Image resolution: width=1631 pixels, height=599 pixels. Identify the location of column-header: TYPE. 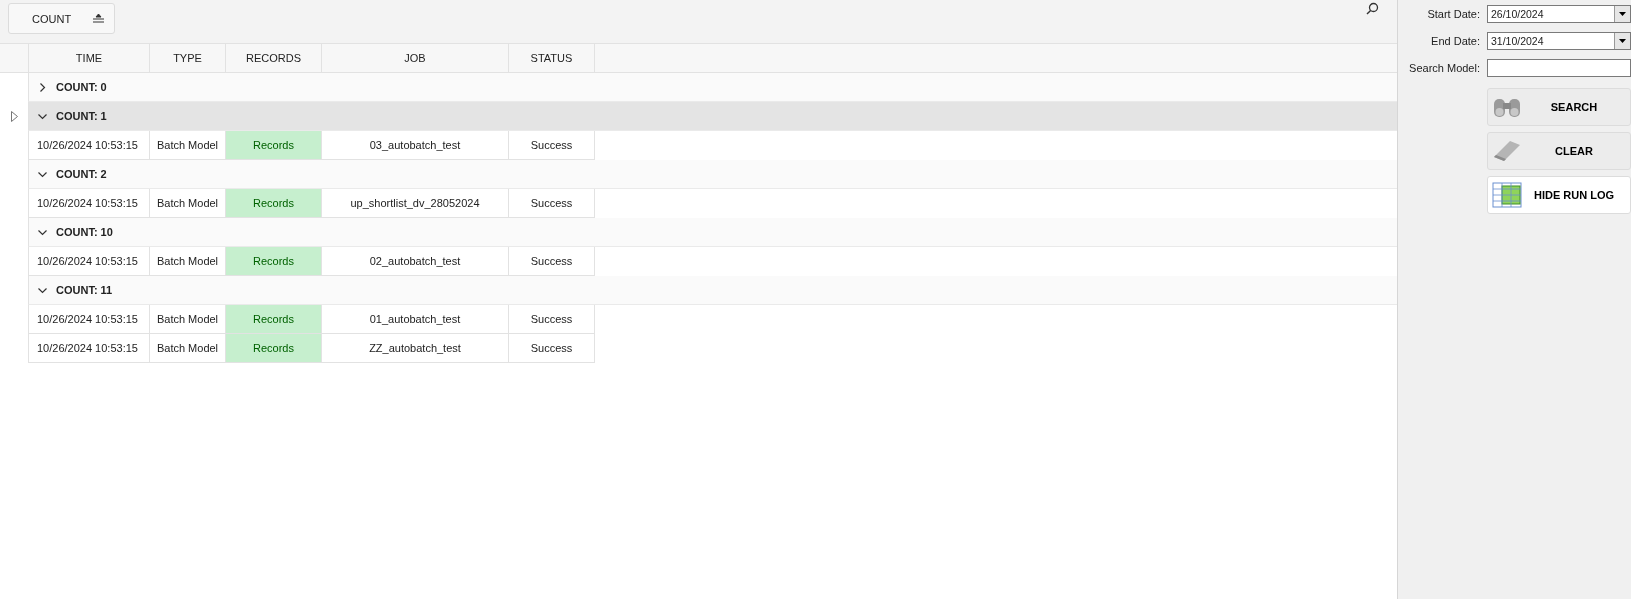
(187, 58).